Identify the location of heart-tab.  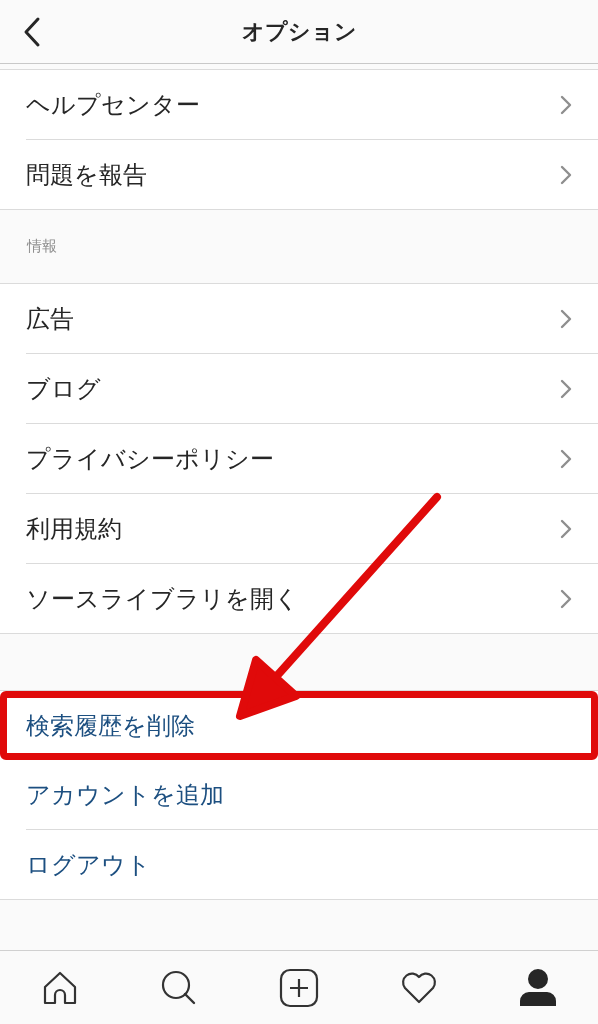
(419, 987).